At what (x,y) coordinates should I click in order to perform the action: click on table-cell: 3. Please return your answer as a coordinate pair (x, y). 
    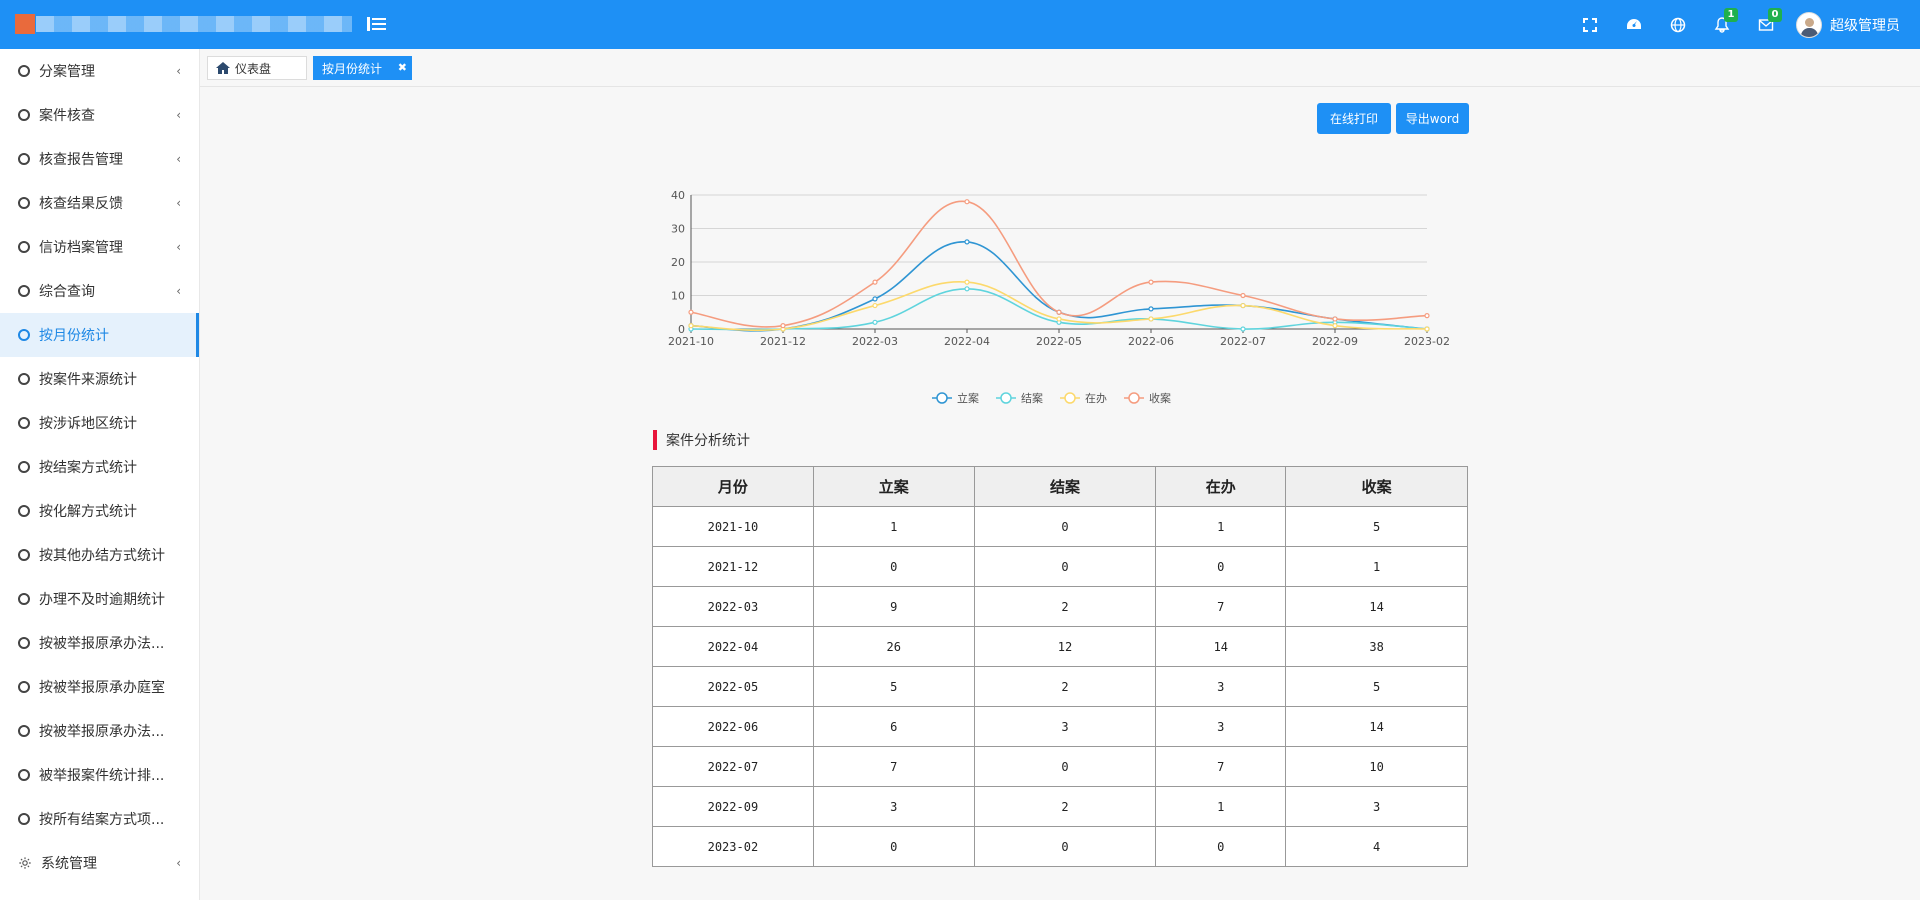
    Looking at the image, I should click on (1065, 726).